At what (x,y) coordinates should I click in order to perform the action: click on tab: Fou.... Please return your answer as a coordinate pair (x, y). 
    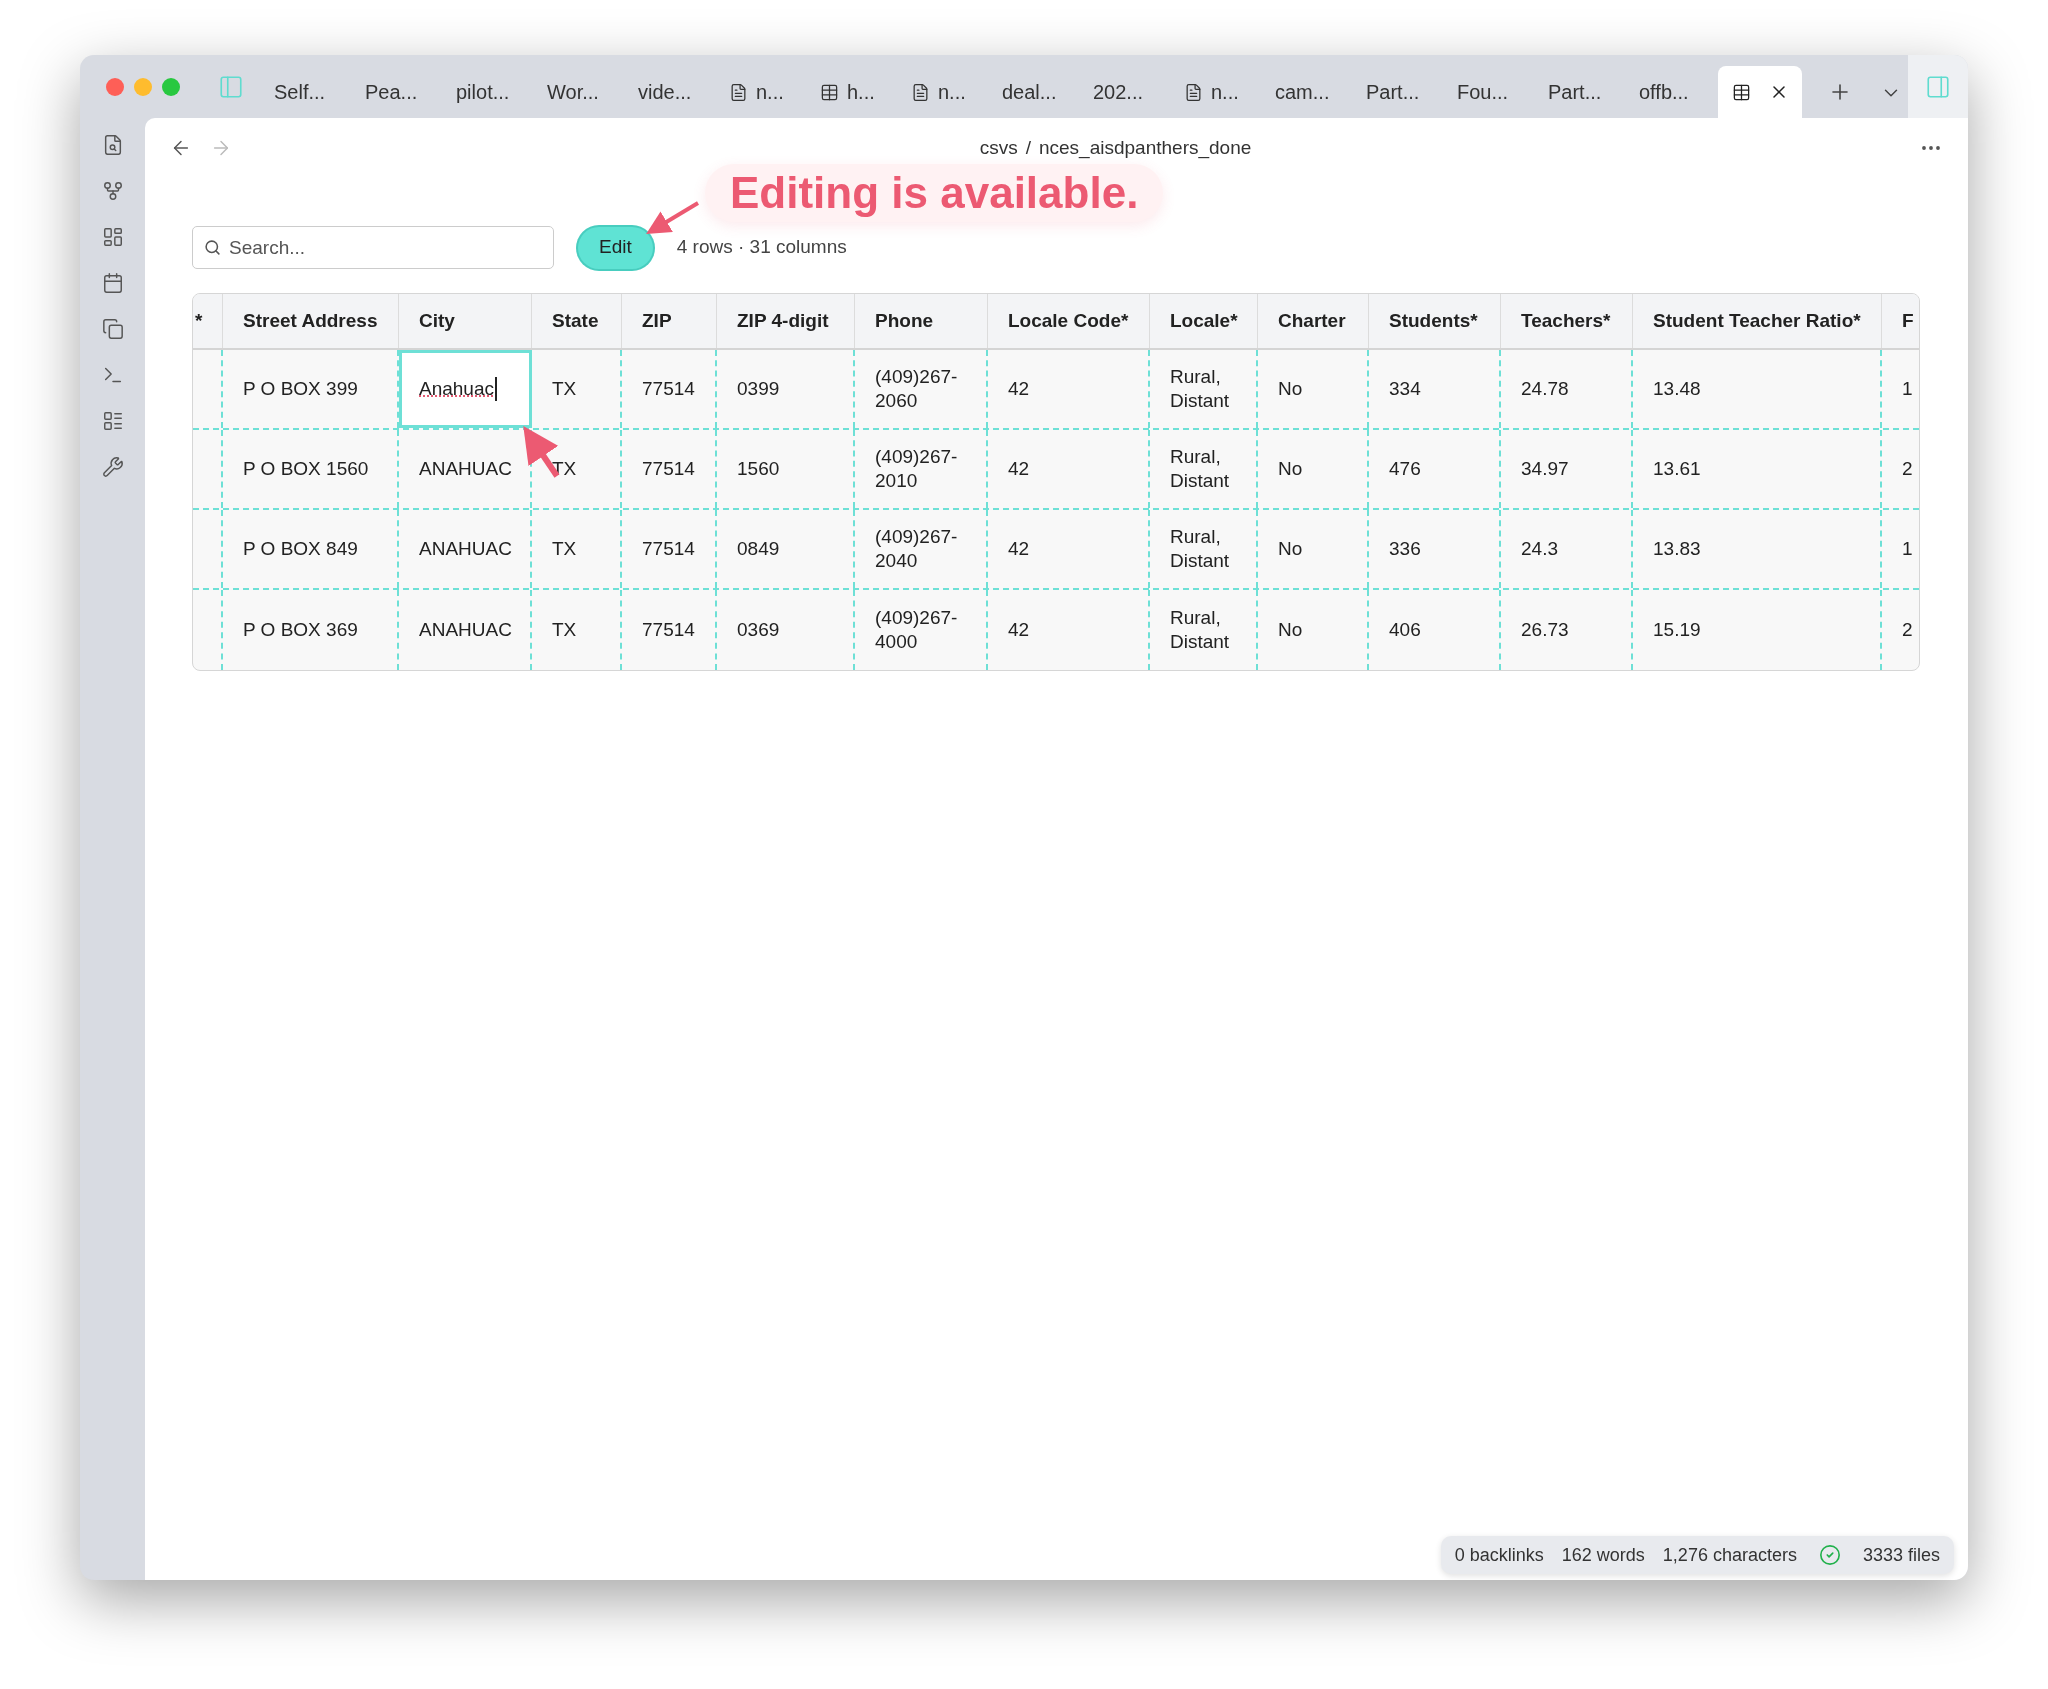
    Looking at the image, I should click on (1490, 92).